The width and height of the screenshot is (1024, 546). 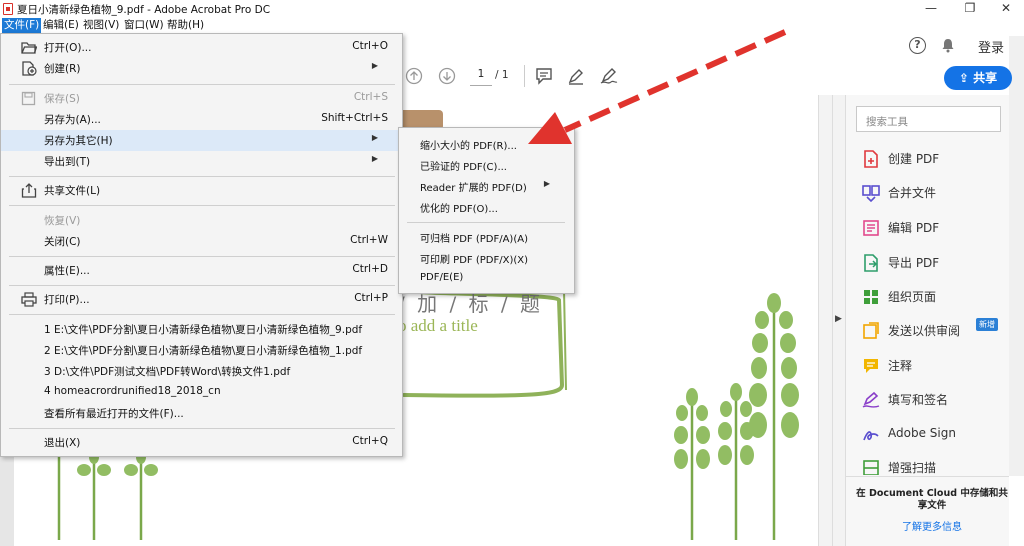 I want to click on menu-item-create: 创建(R) ▶, so click(x=201, y=68).